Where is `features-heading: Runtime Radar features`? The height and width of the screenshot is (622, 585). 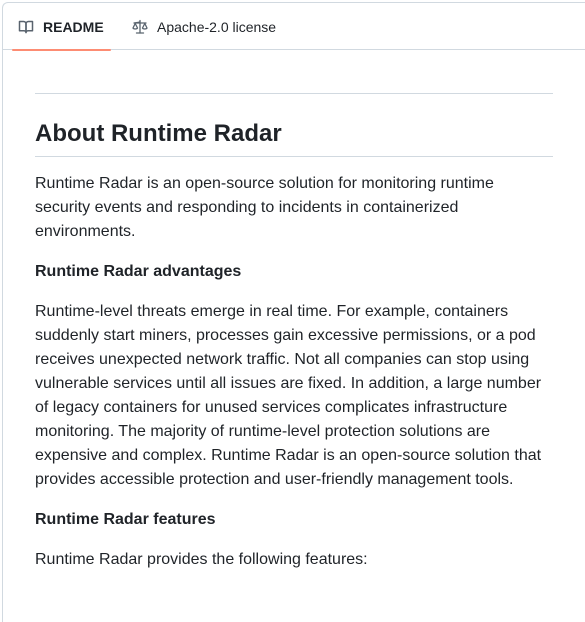
features-heading: Runtime Radar features is located at coordinates (125, 519).